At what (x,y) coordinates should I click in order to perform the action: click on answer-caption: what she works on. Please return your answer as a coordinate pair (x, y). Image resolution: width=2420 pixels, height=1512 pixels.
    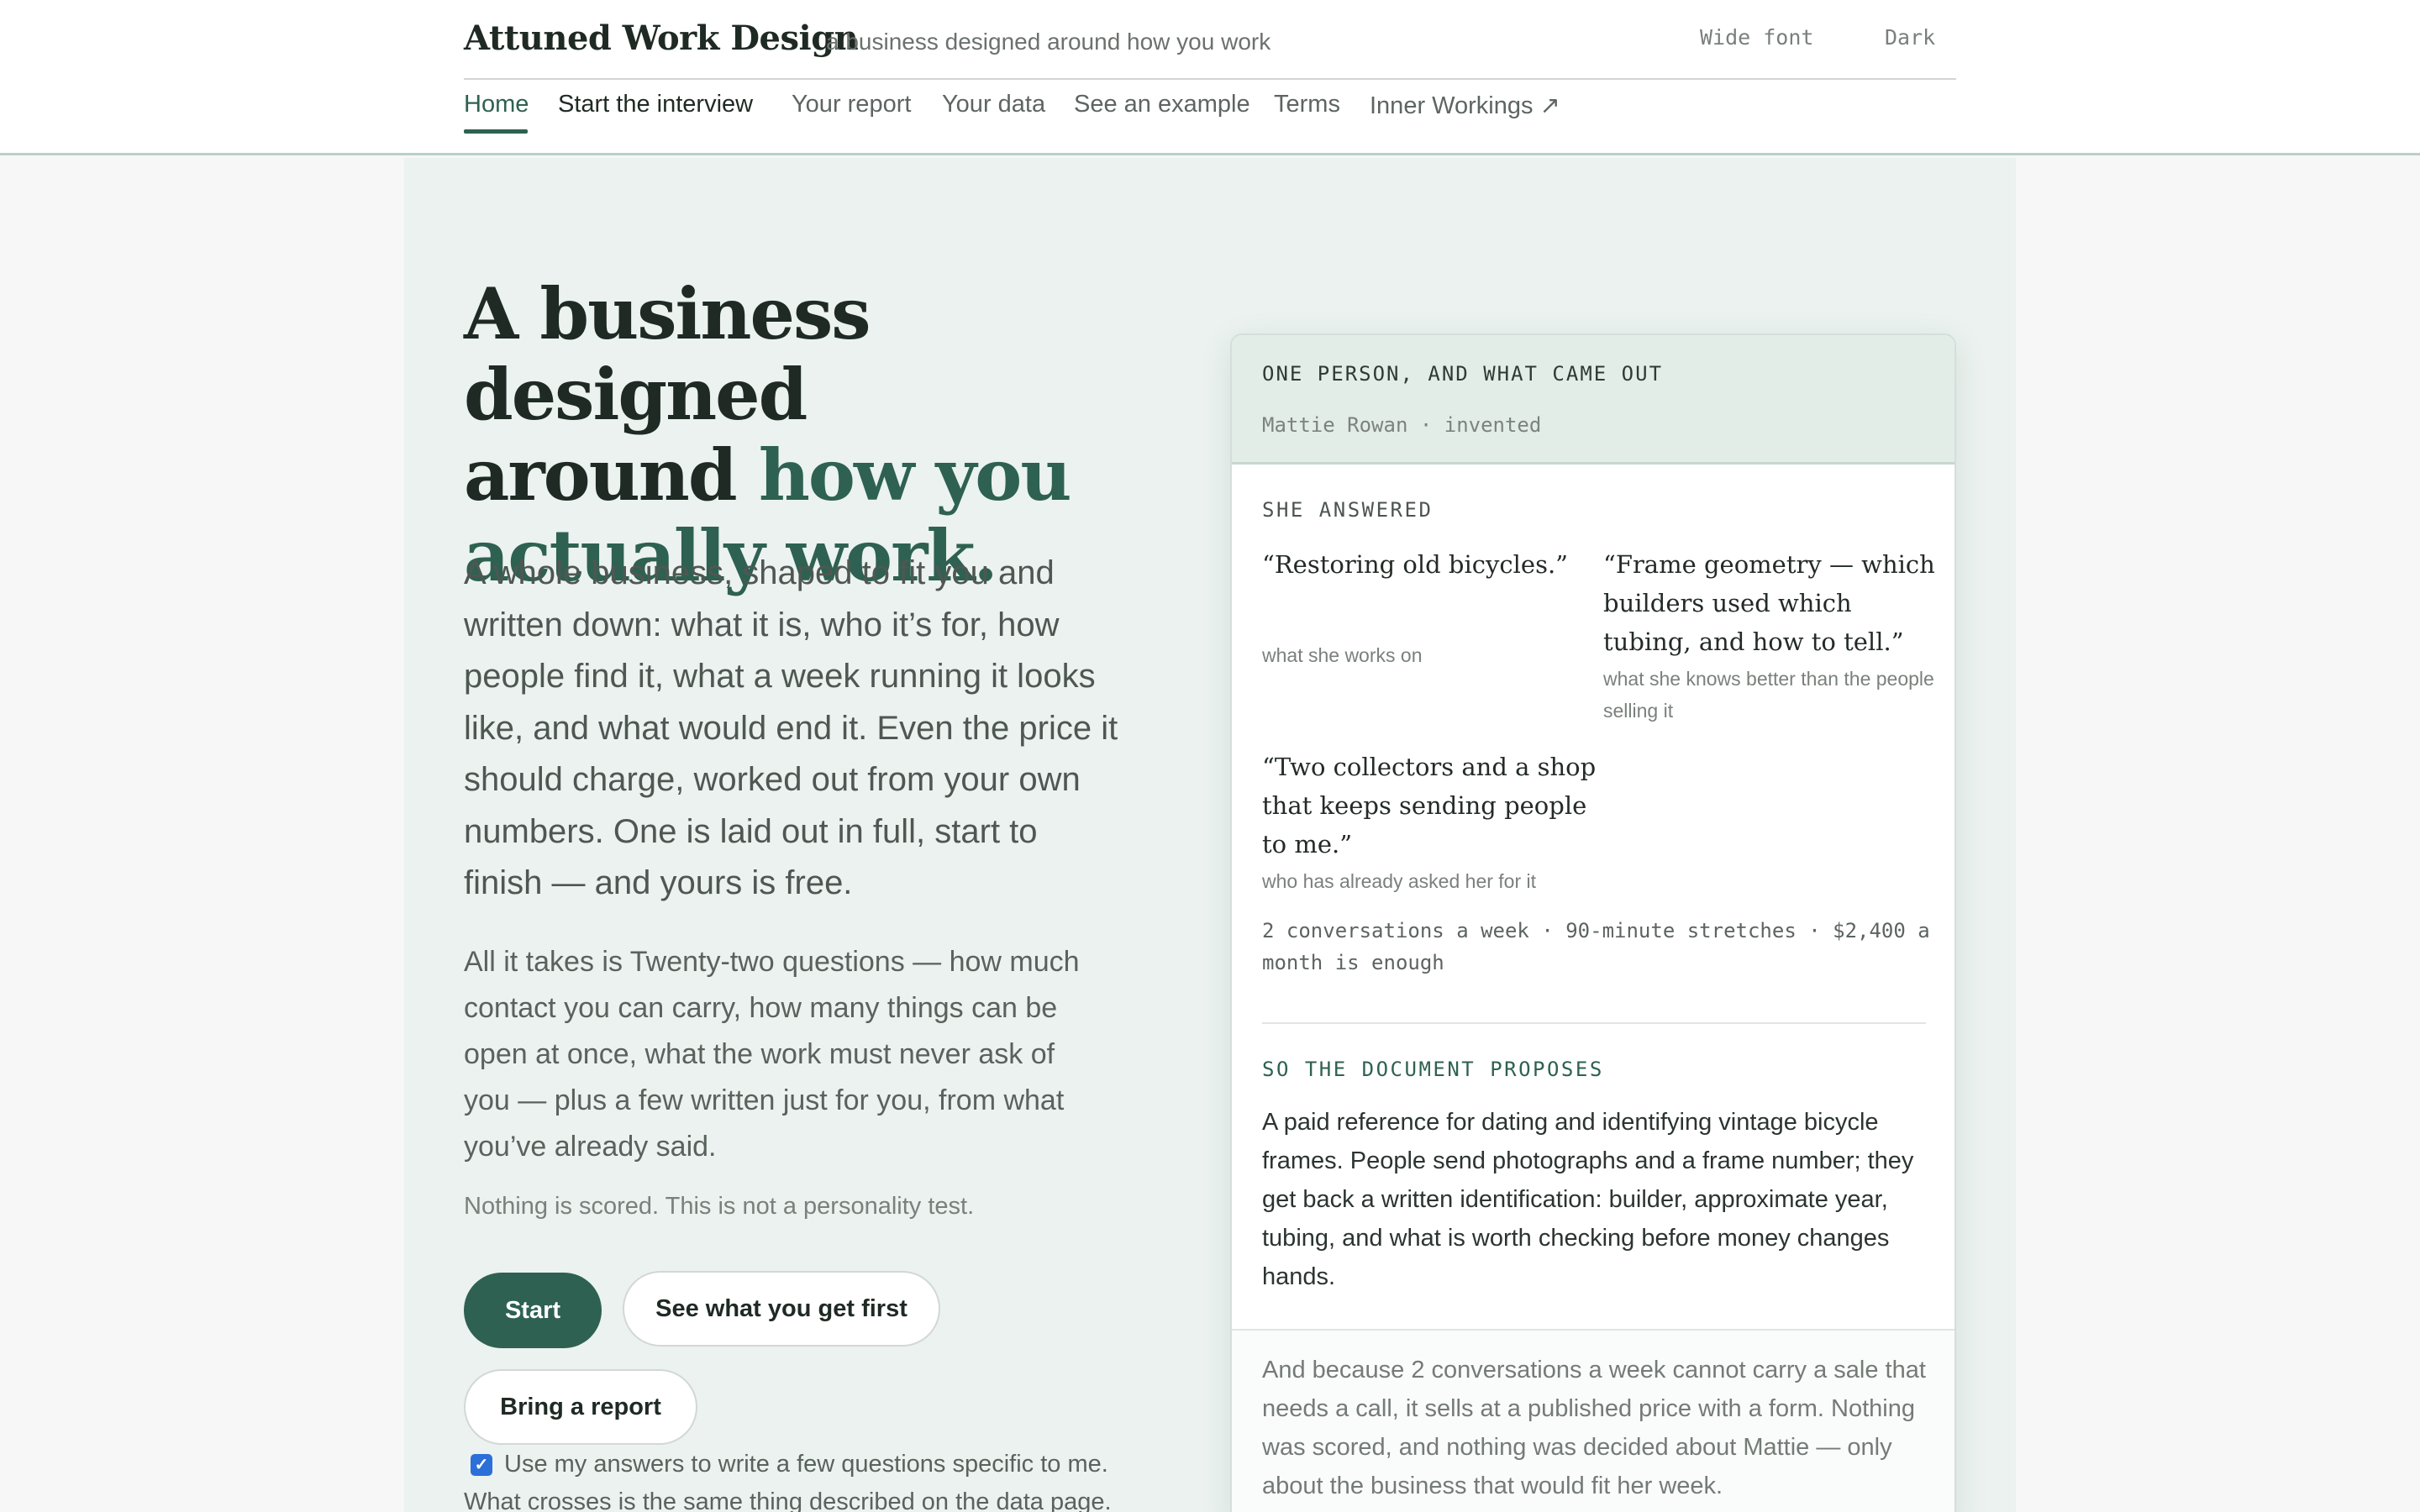
    Looking at the image, I should click on (1343, 655).